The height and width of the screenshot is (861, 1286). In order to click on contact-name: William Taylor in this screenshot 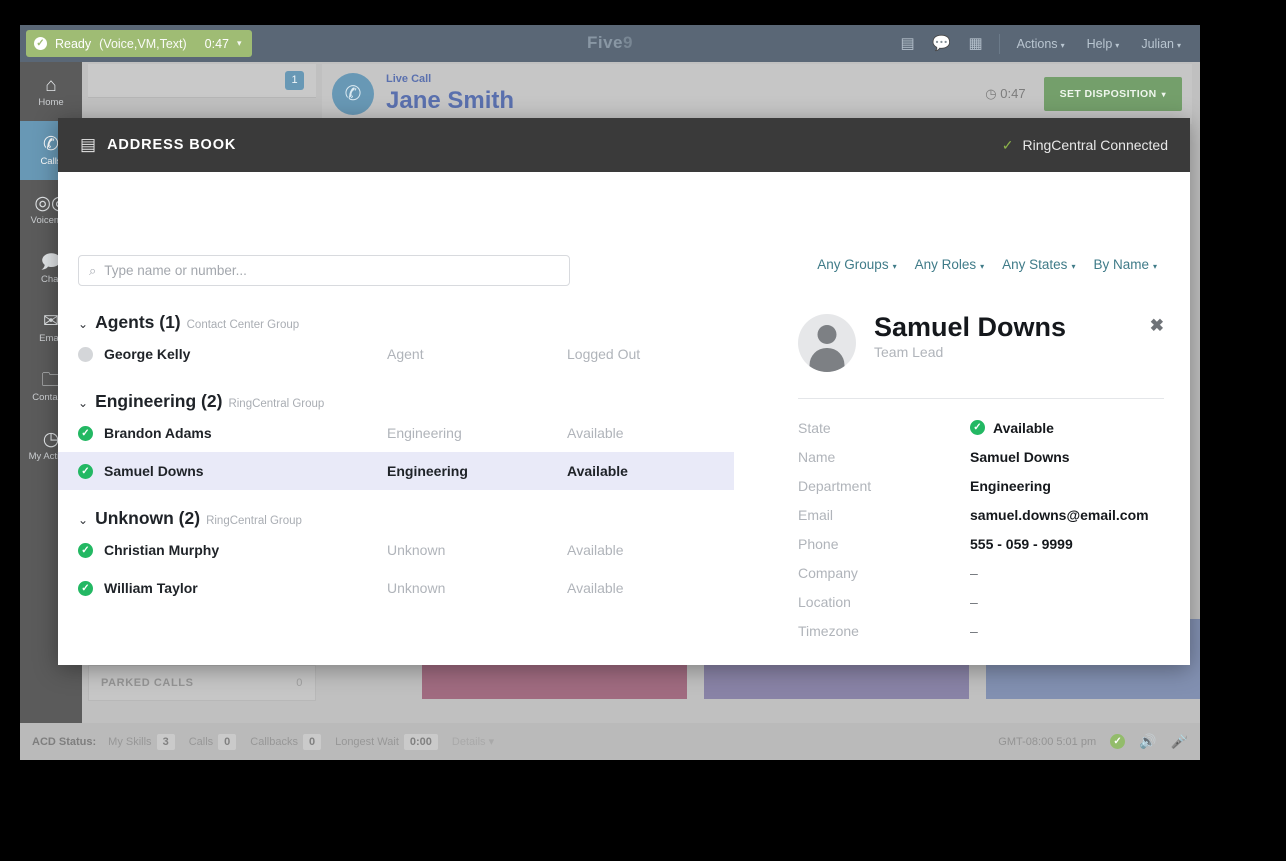, I will do `click(151, 588)`.